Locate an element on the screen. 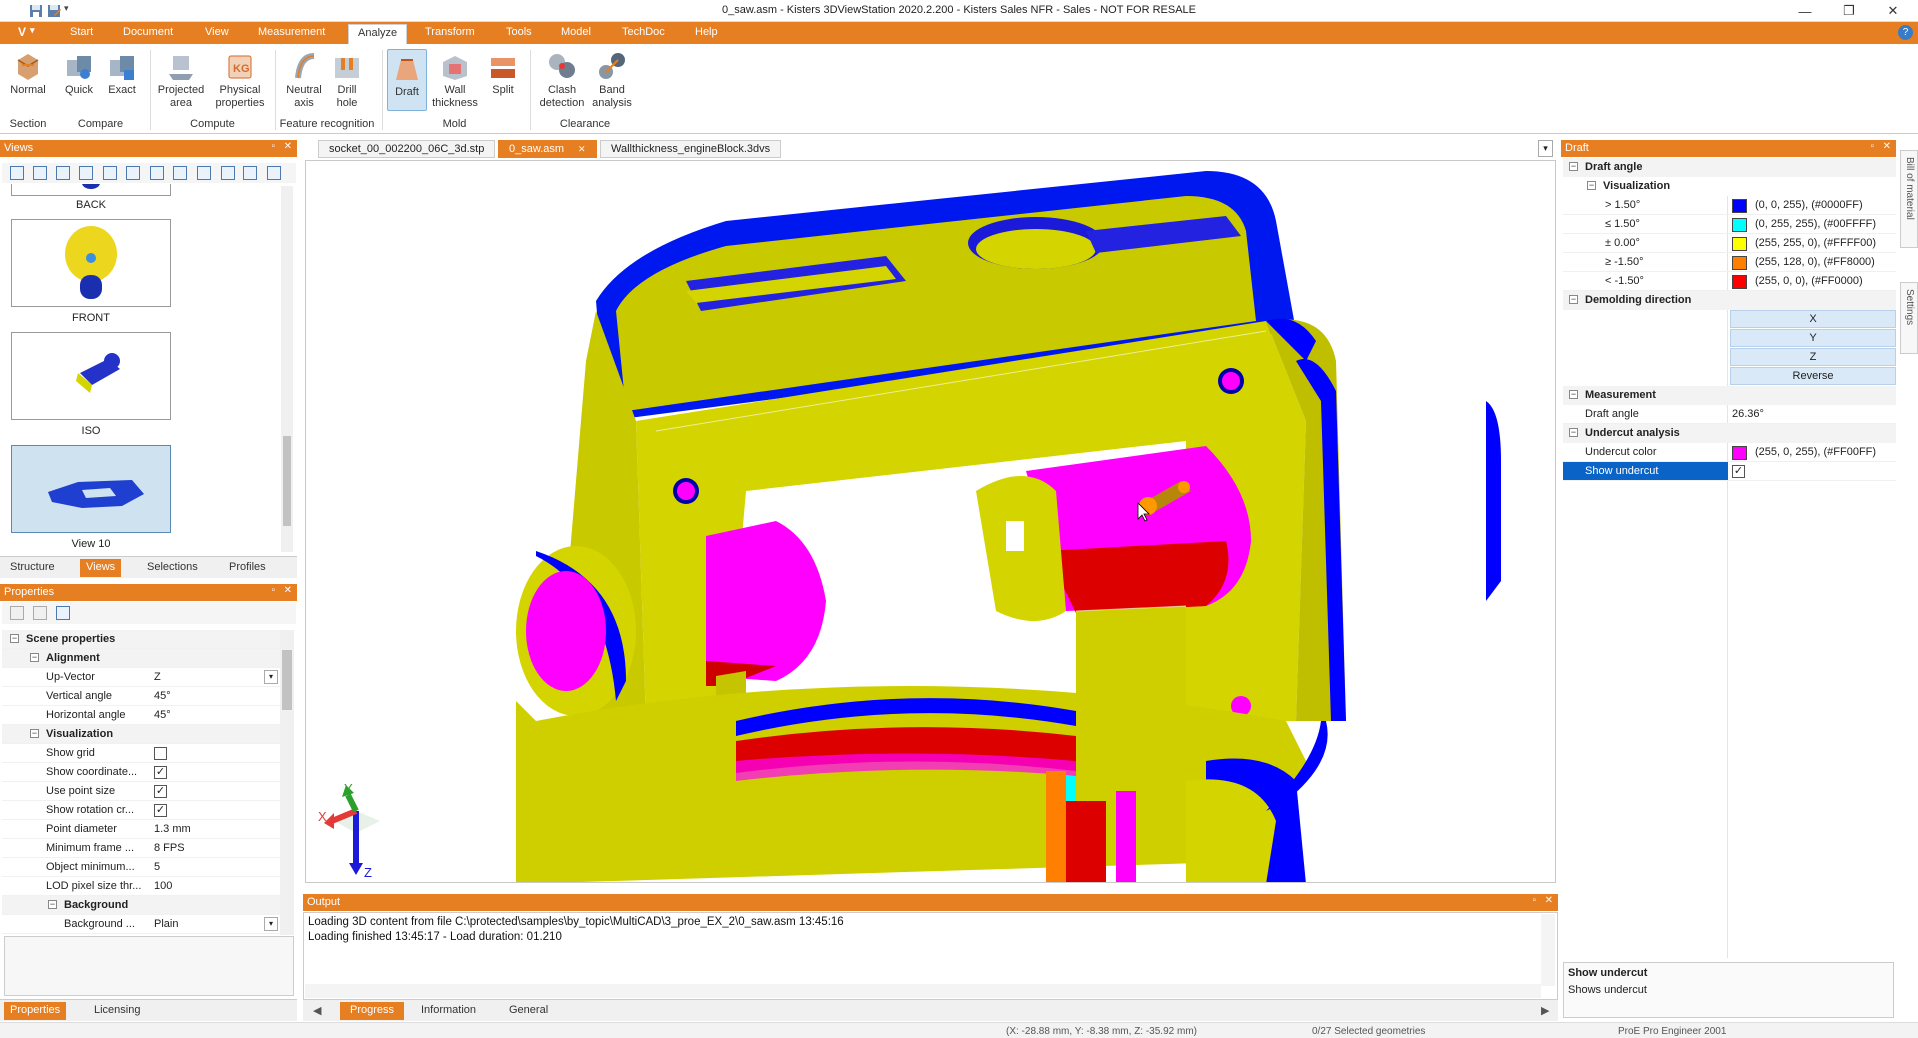 The width and height of the screenshot is (1918, 1038). background-mode-select: Plain is located at coordinates (166, 924).